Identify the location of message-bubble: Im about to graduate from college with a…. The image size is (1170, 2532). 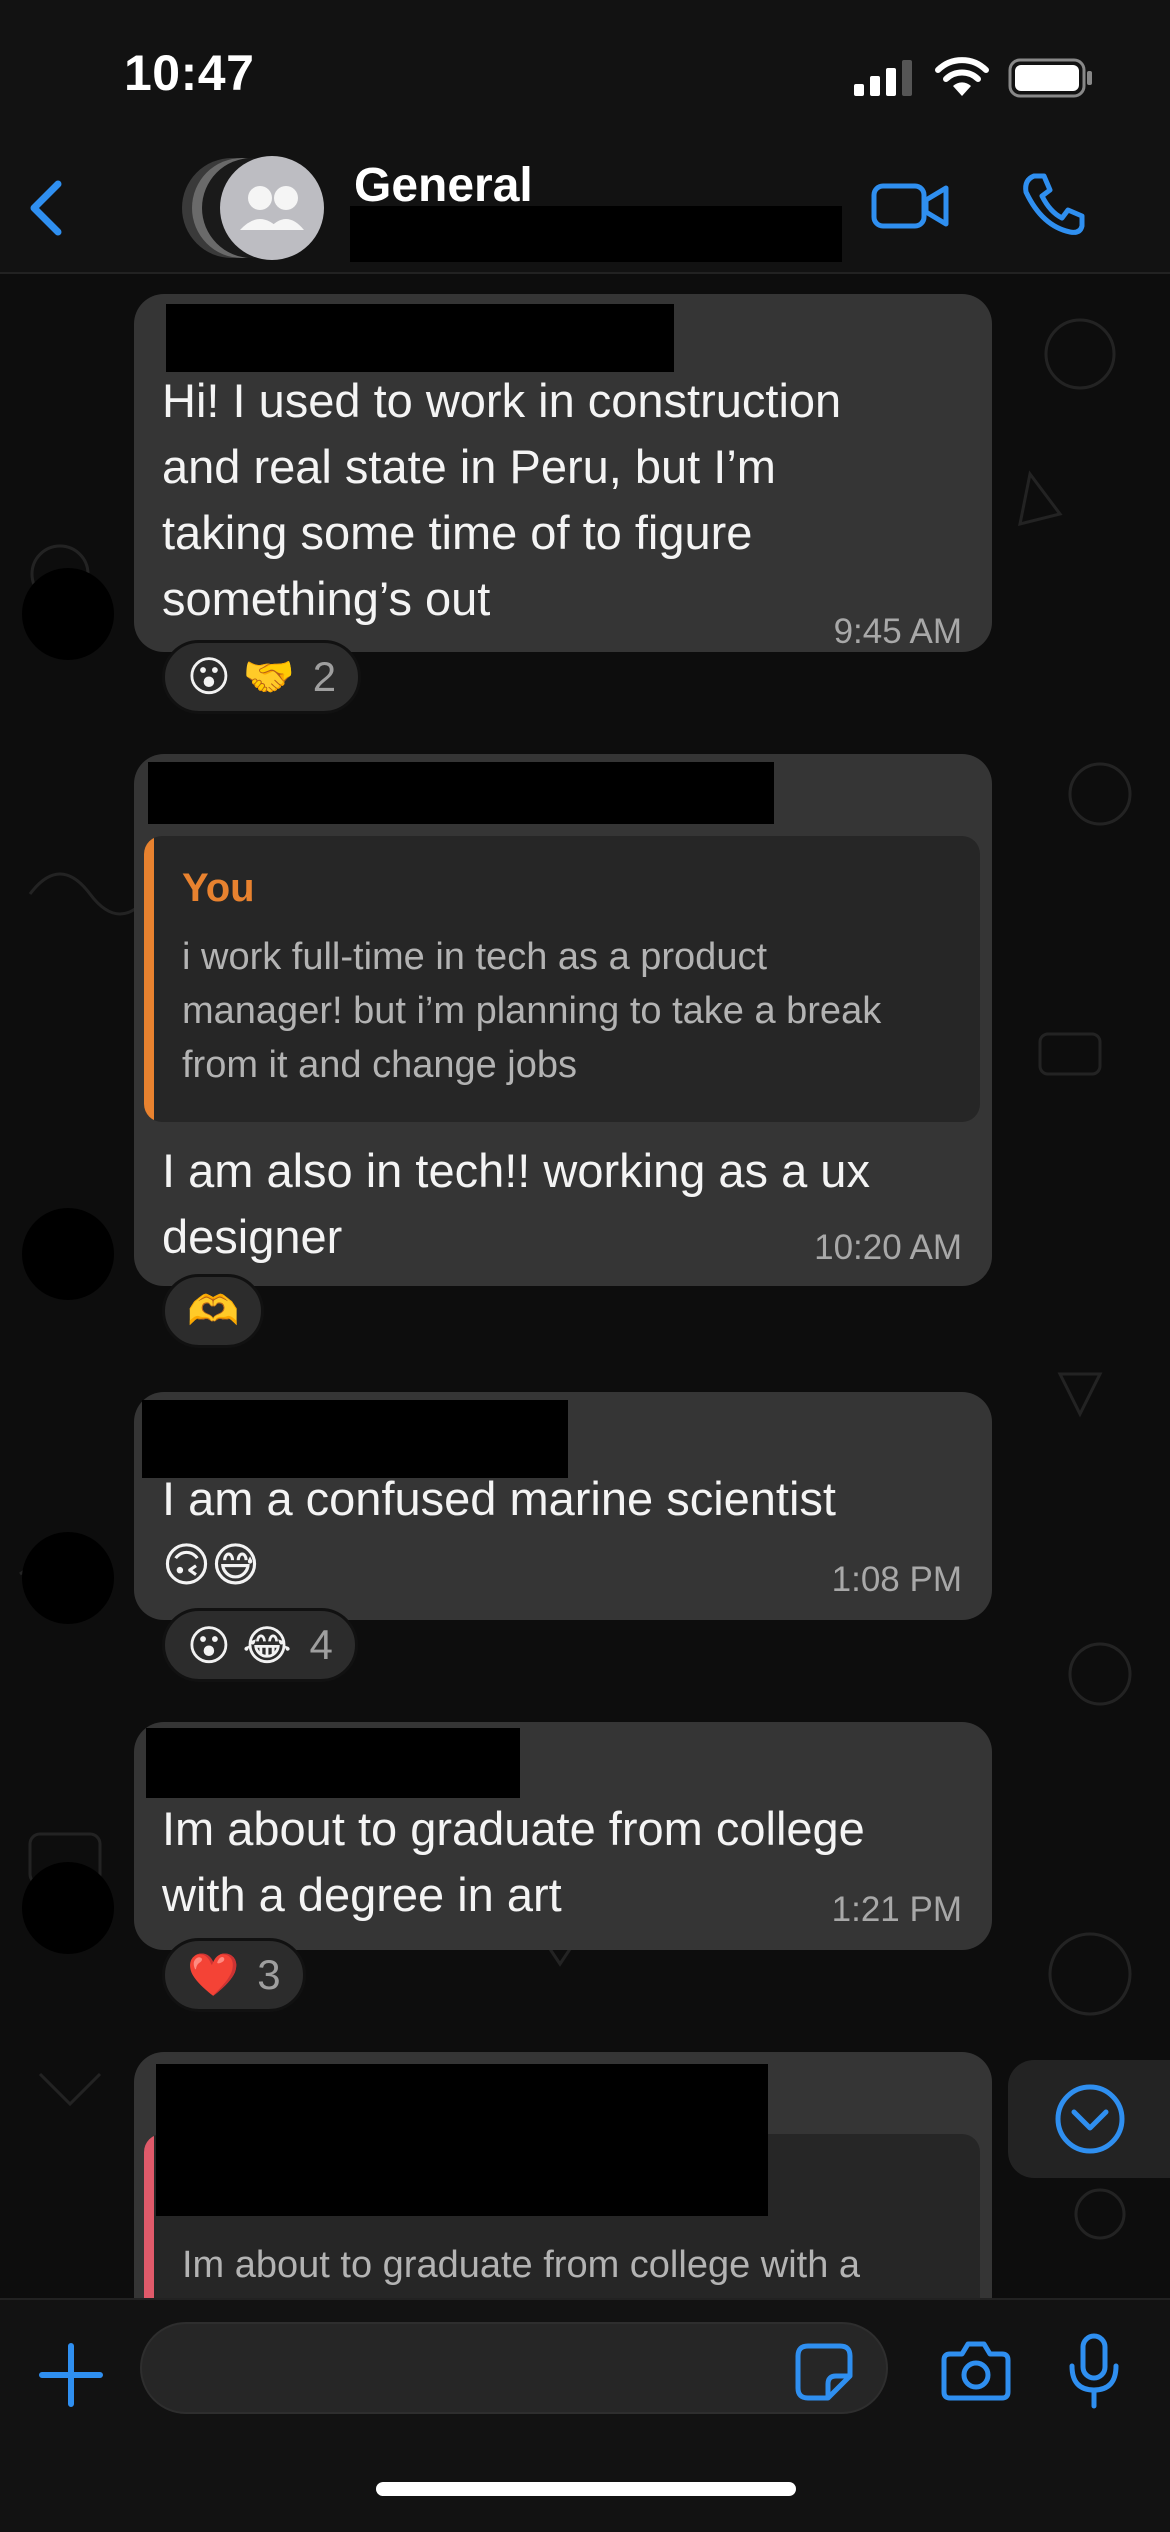
(563, 1836).